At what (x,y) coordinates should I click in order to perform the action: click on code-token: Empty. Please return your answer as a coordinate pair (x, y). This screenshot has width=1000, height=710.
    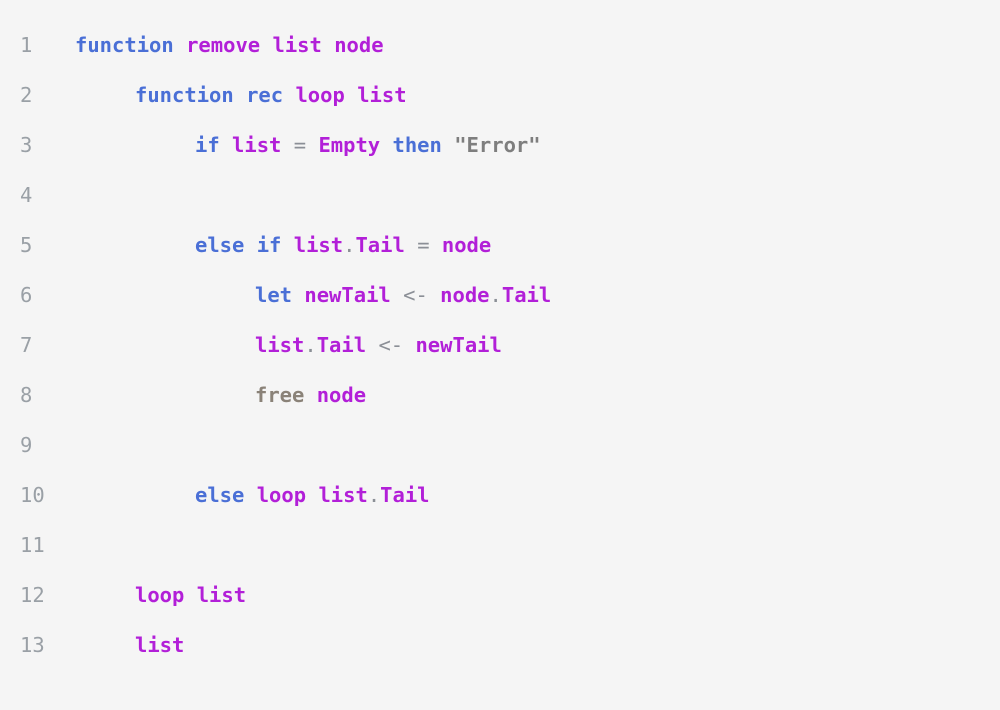
    Looking at the image, I should click on (349, 145).